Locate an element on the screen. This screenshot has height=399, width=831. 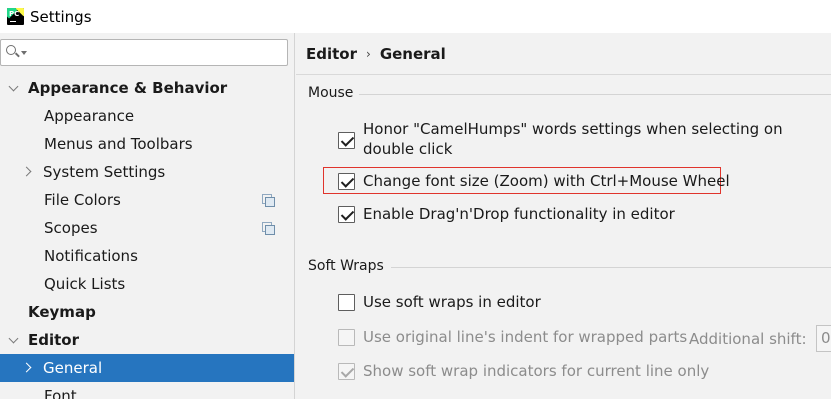
pycharm-logo-icon: PC is located at coordinates (15, 16).